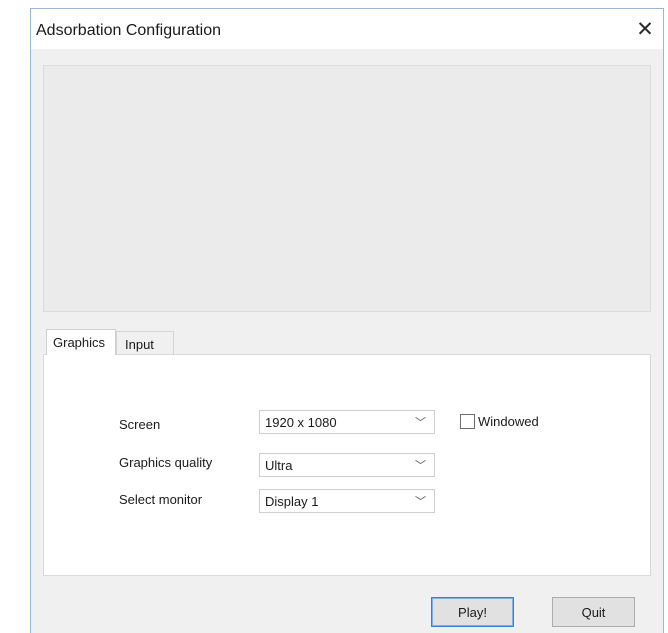 Image resolution: width=668 pixels, height=633 pixels. I want to click on window-title: Adsorbation Configuration, so click(129, 30).